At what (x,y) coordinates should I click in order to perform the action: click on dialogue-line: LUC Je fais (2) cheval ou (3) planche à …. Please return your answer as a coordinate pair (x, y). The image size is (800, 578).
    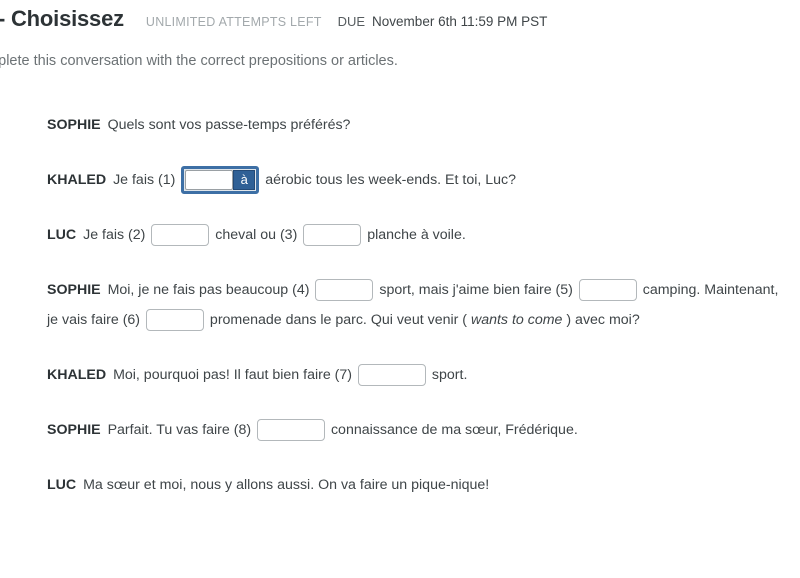
    Looking at the image, I should click on (417, 235).